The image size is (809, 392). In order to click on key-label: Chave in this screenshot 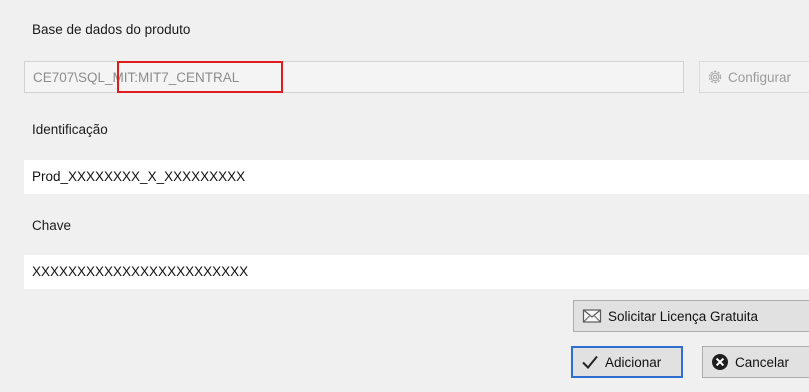, I will do `click(52, 225)`.